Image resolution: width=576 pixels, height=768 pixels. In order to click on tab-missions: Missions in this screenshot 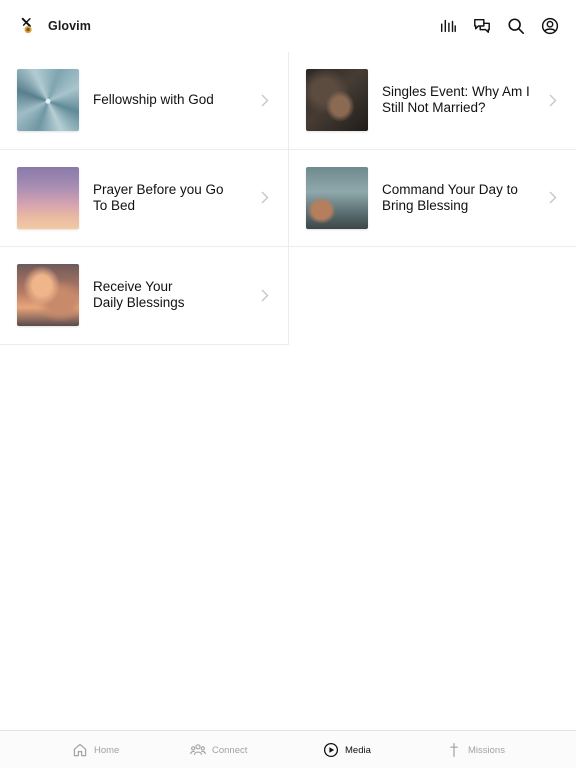, I will do `click(475, 749)`.